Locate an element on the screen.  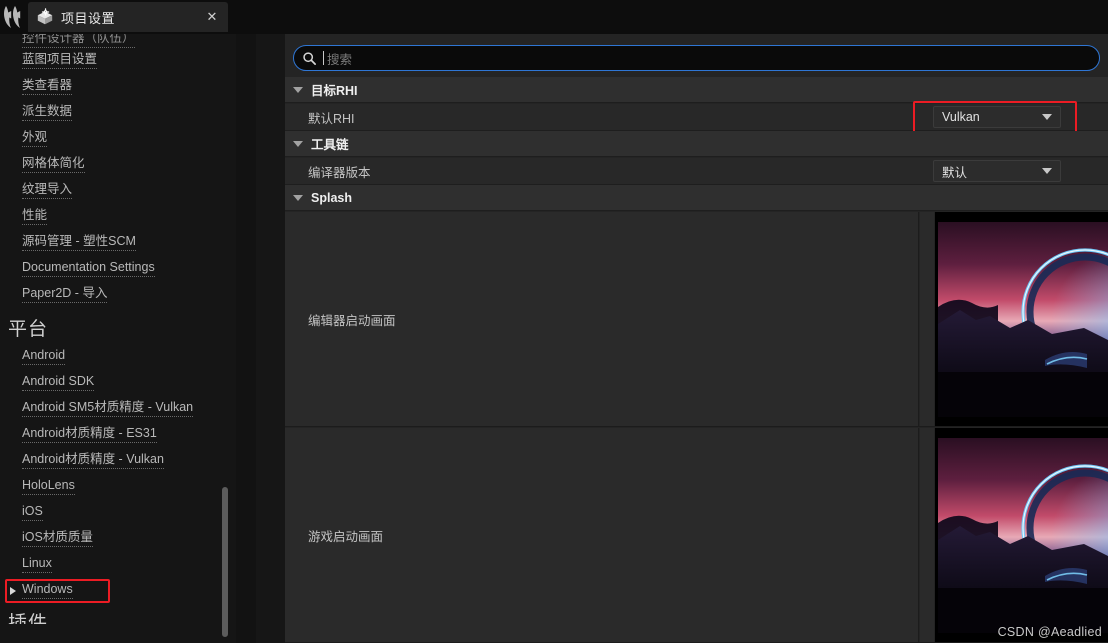
sidebar-item-8: 源码管理 - 塑性SCM is located at coordinates (118, 242).